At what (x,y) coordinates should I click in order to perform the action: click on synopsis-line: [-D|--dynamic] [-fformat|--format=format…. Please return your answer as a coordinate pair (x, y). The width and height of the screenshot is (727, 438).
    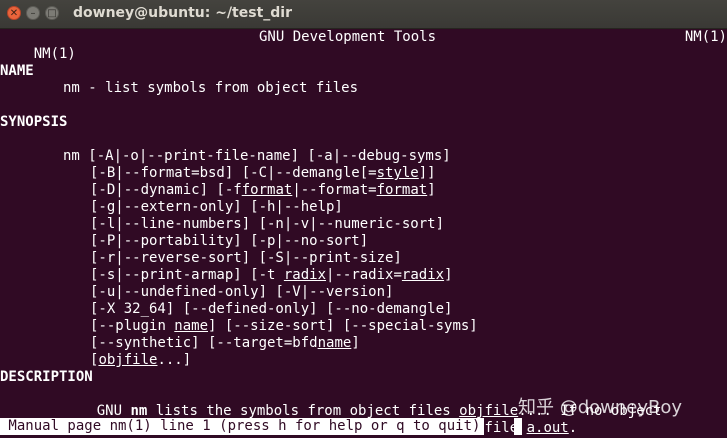
    Looking at the image, I should click on (263, 190).